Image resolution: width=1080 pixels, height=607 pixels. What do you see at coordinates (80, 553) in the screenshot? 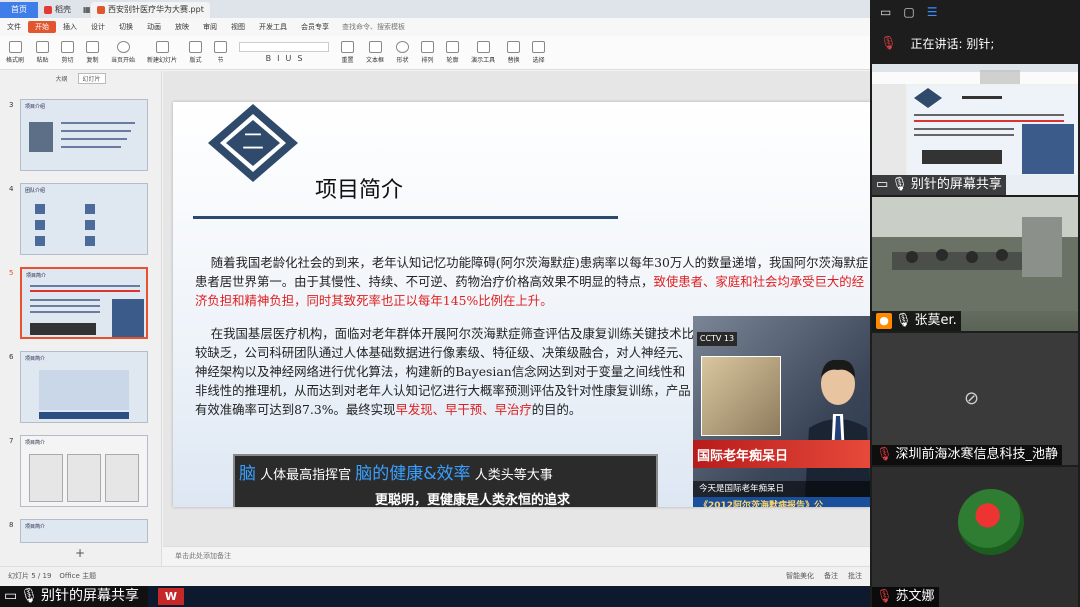
I see `add-slide-button: +` at bounding box center [80, 553].